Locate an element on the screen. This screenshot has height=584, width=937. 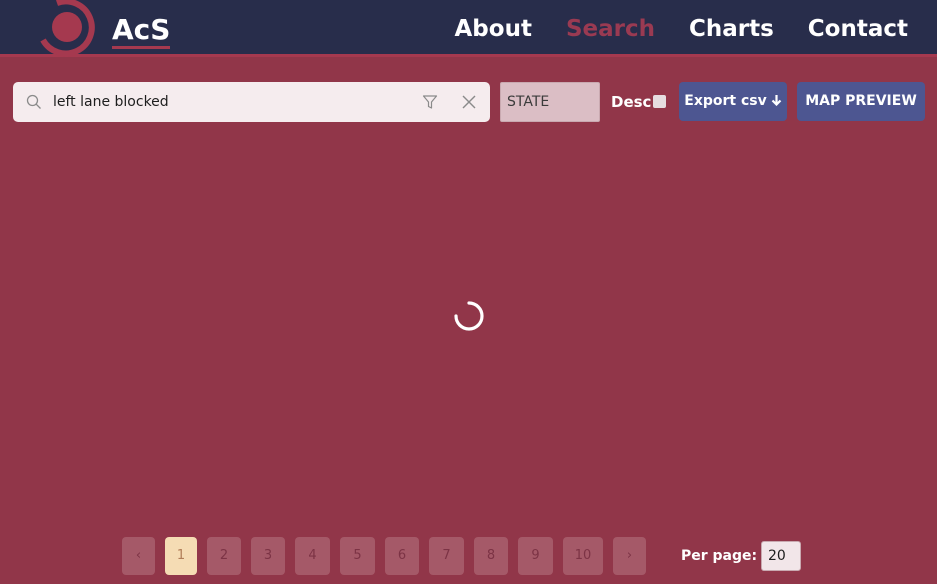
pagination: ‹ 1 2 3 4 5 6 7 8 9 10 › Per page: 20 is located at coordinates (468, 556).